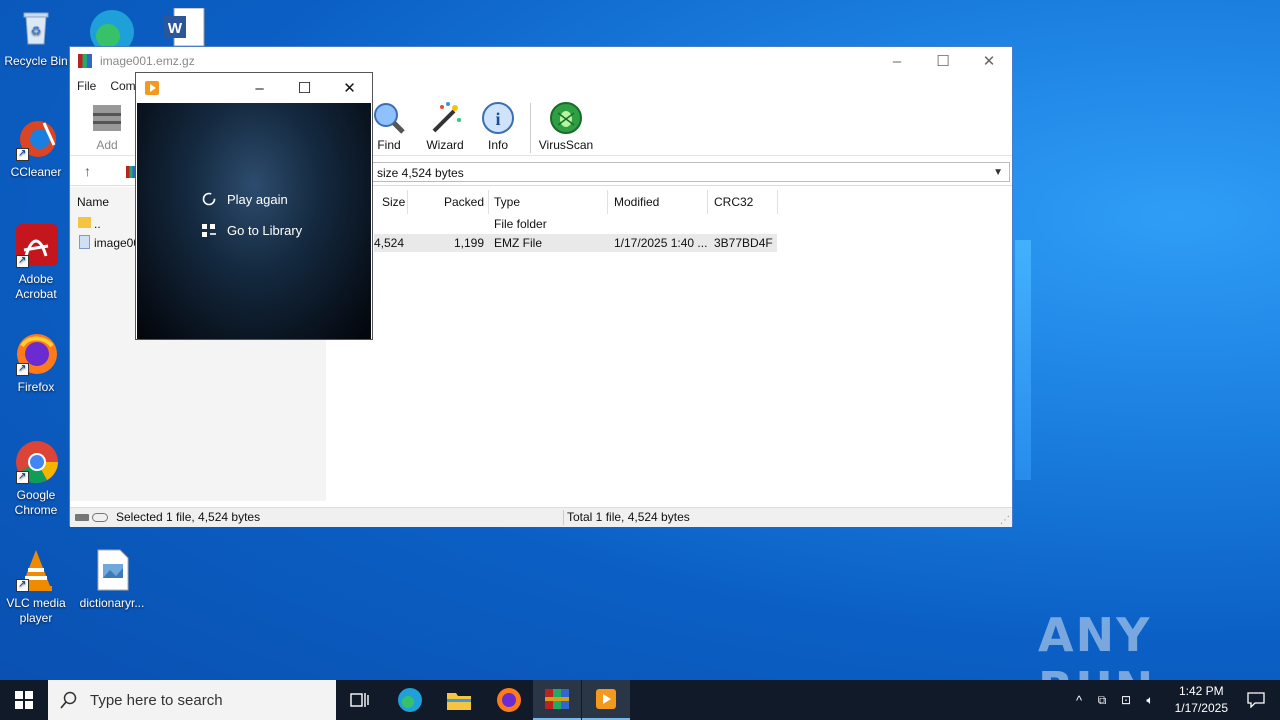  I want to click on taskbar-edge-button, so click(410, 700).